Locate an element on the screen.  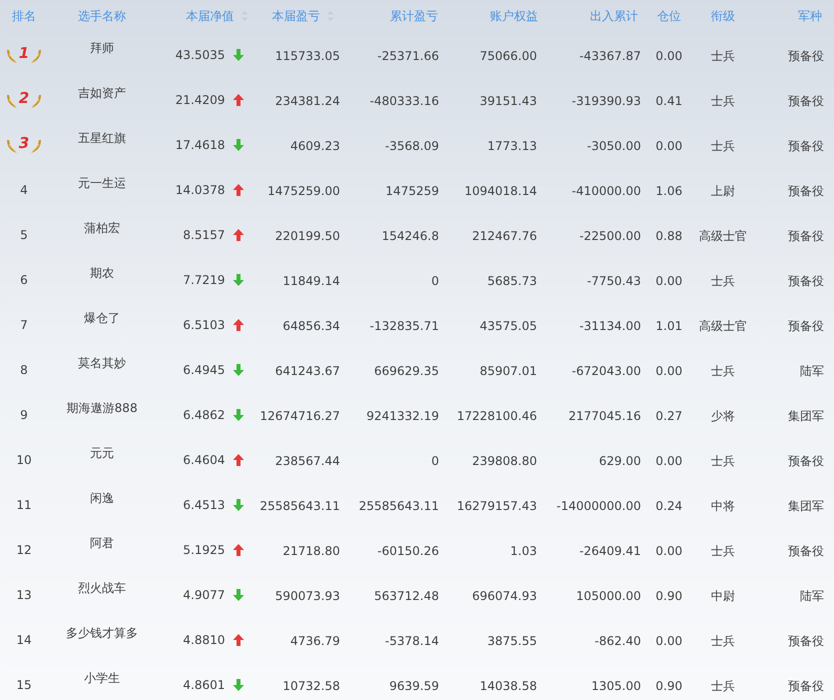
player-name: 期海遨游888 is located at coordinates (102, 408).